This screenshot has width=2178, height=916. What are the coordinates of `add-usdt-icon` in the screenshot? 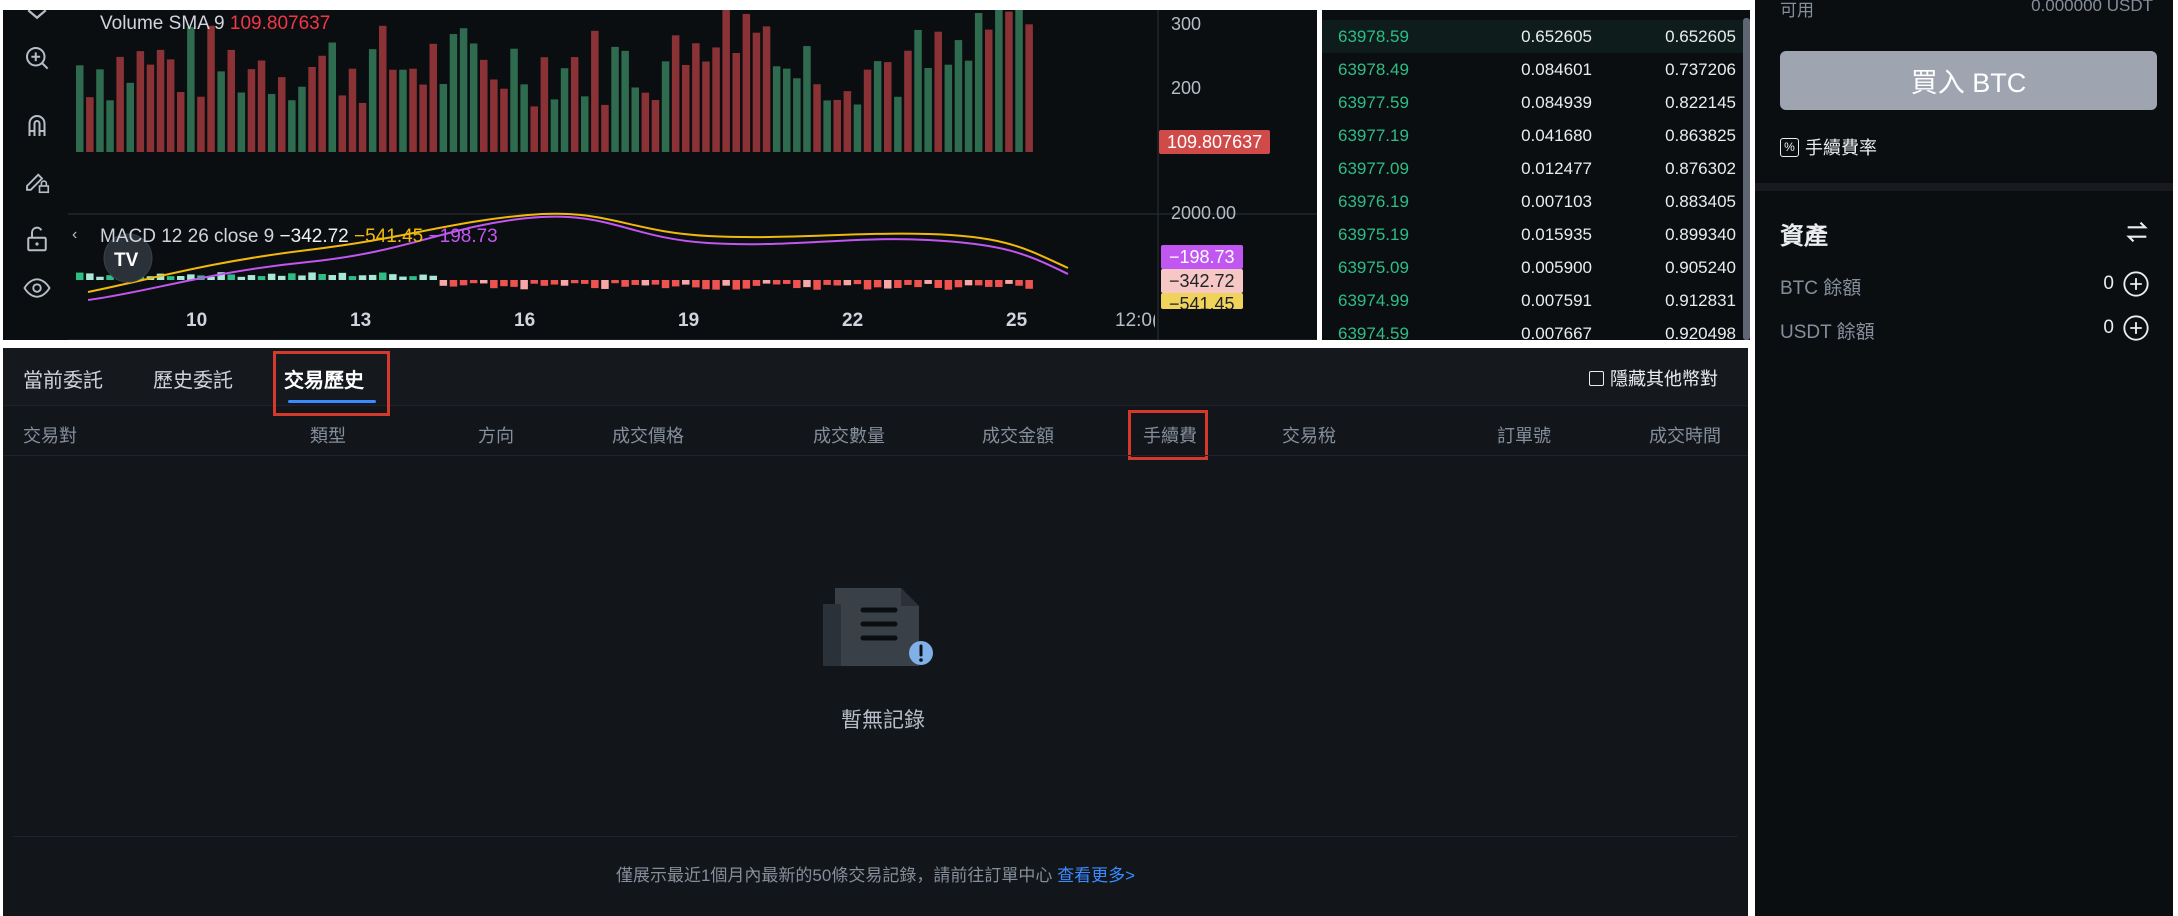 It's located at (2136, 328).